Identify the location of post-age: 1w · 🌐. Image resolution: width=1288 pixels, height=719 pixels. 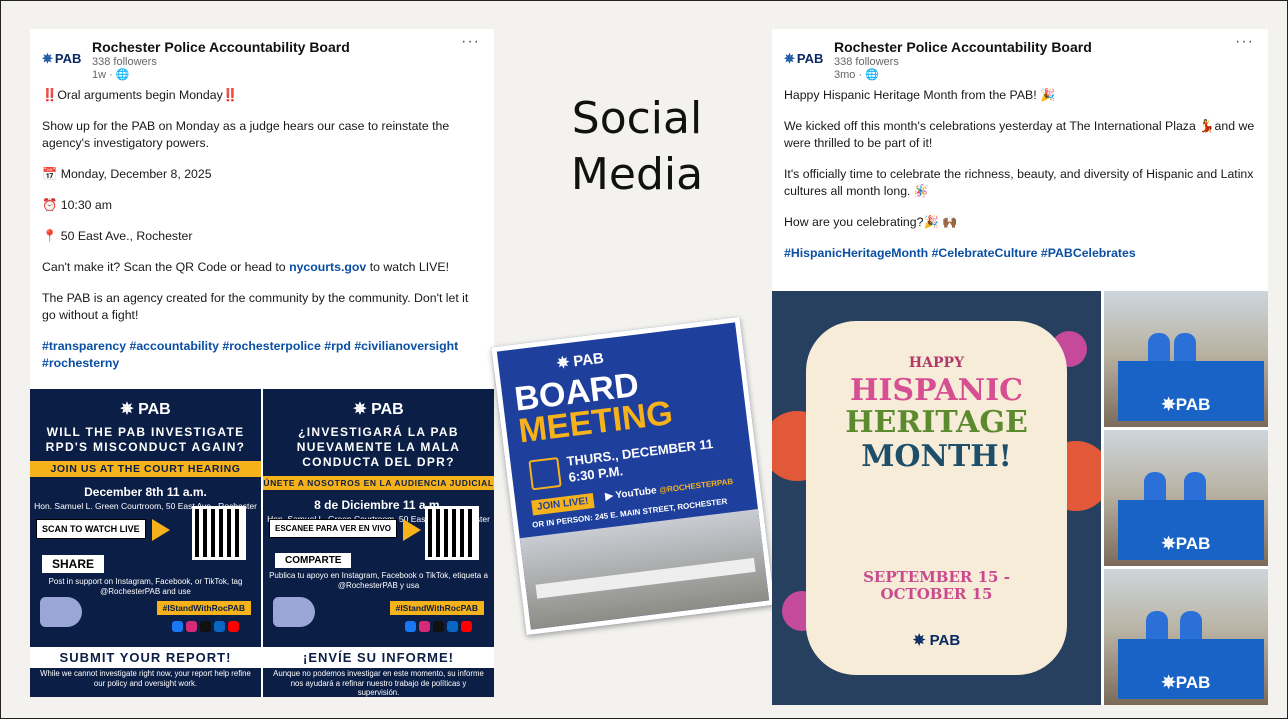
(111, 75).